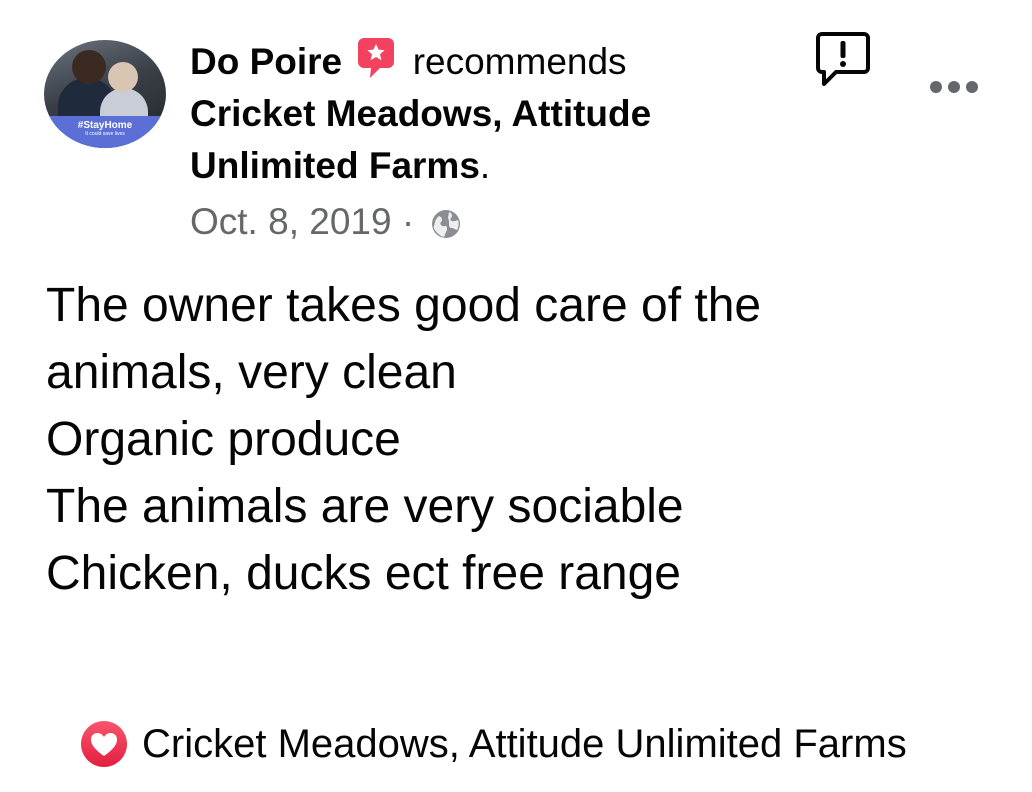  I want to click on post-body-line: animals, very clean, so click(251, 372).